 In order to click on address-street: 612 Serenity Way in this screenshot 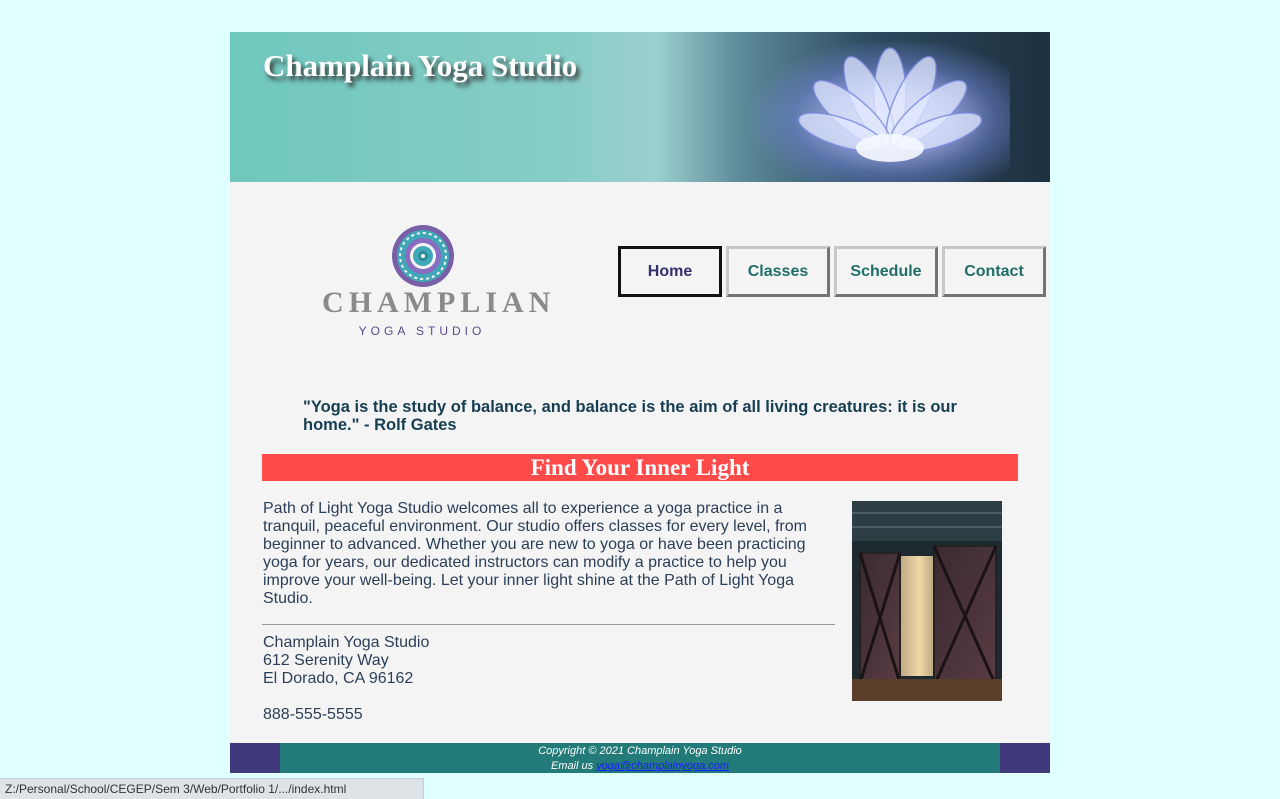, I will do `click(326, 660)`.